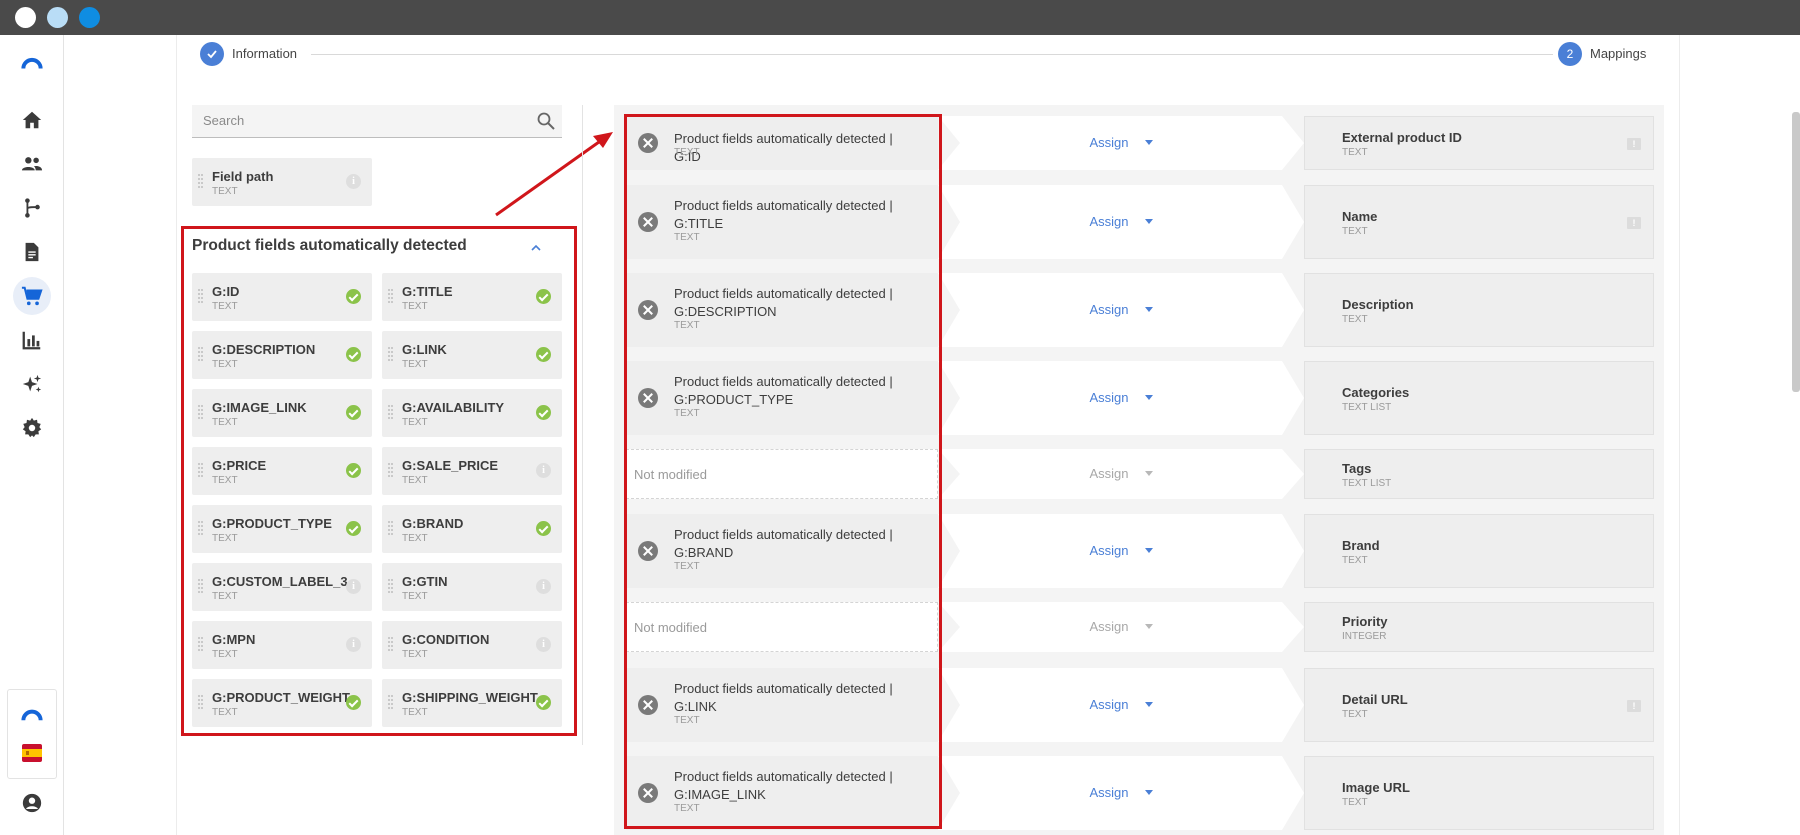 This screenshot has height=835, width=1800. I want to click on field-search-input, so click(363, 120).